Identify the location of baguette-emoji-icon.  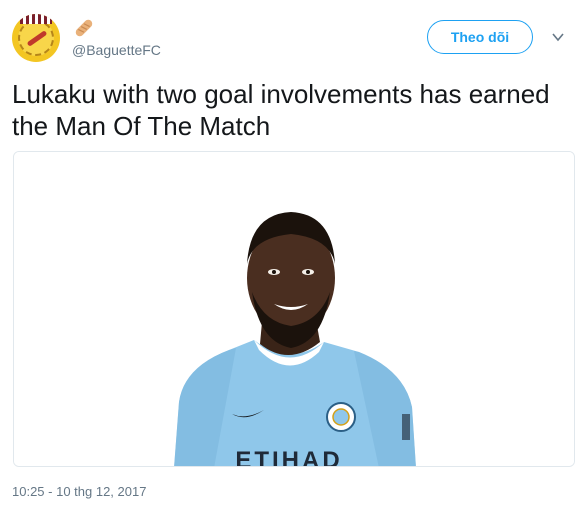
(84, 28).